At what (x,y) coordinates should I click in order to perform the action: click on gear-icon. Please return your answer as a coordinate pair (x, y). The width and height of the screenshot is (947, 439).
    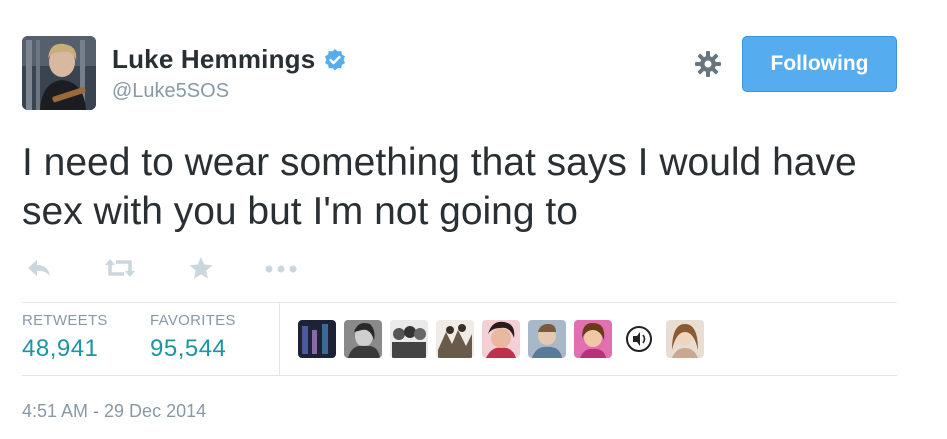
    Looking at the image, I should click on (708, 64).